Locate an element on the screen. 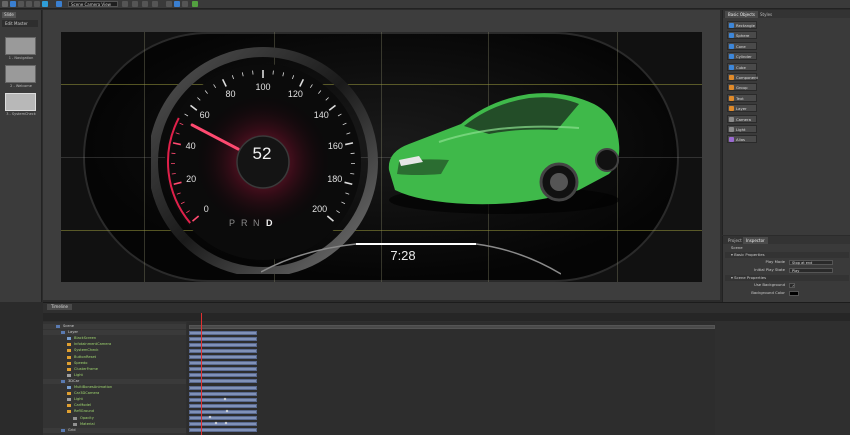 The width and height of the screenshot is (850, 435). add-object-icon is located at coordinates (45, 4).